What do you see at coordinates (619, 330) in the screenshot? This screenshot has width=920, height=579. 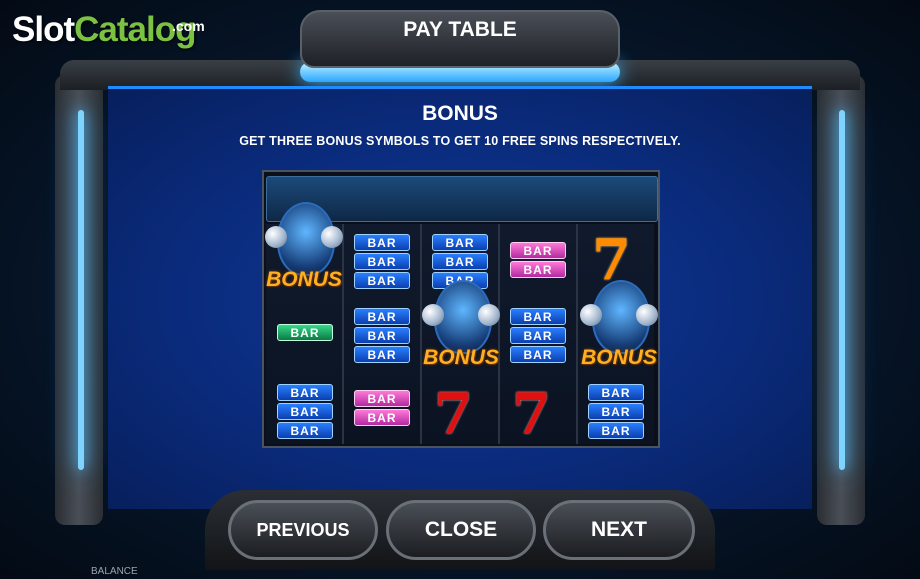 I see `bonus-symbol-reel-5: BONUS` at bounding box center [619, 330].